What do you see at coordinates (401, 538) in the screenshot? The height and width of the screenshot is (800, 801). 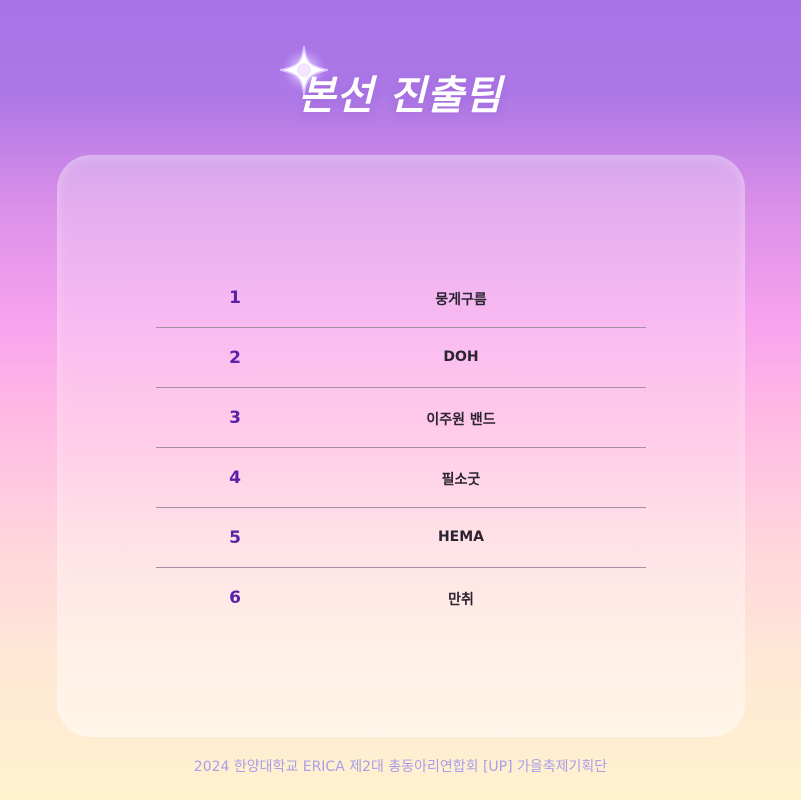 I see `list-item: 5 HEMA` at bounding box center [401, 538].